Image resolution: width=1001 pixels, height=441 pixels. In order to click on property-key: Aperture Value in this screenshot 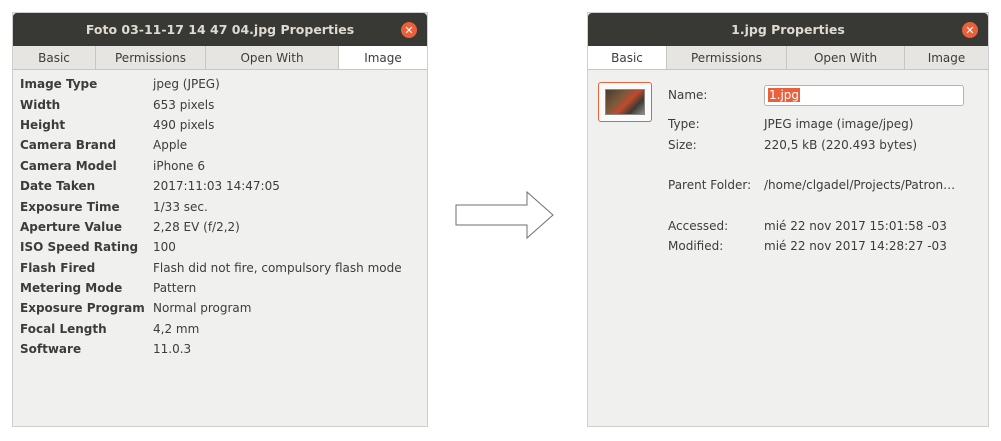, I will do `click(71, 226)`.